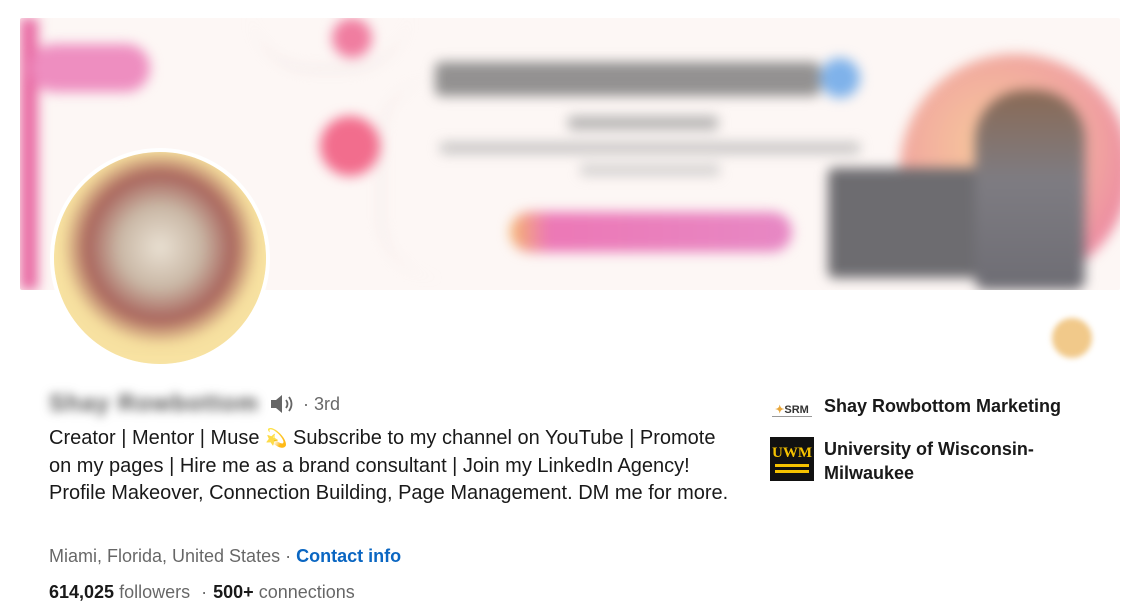 The image size is (1140, 613). What do you see at coordinates (322, 403) in the screenshot?
I see `connection-degree: · 3rd` at bounding box center [322, 403].